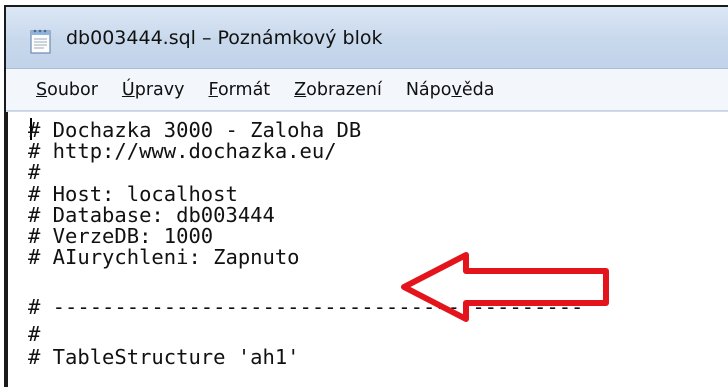 The image size is (728, 387). Describe the element at coordinates (67, 90) in the screenshot. I see `menu-soubor: Soubor` at that location.